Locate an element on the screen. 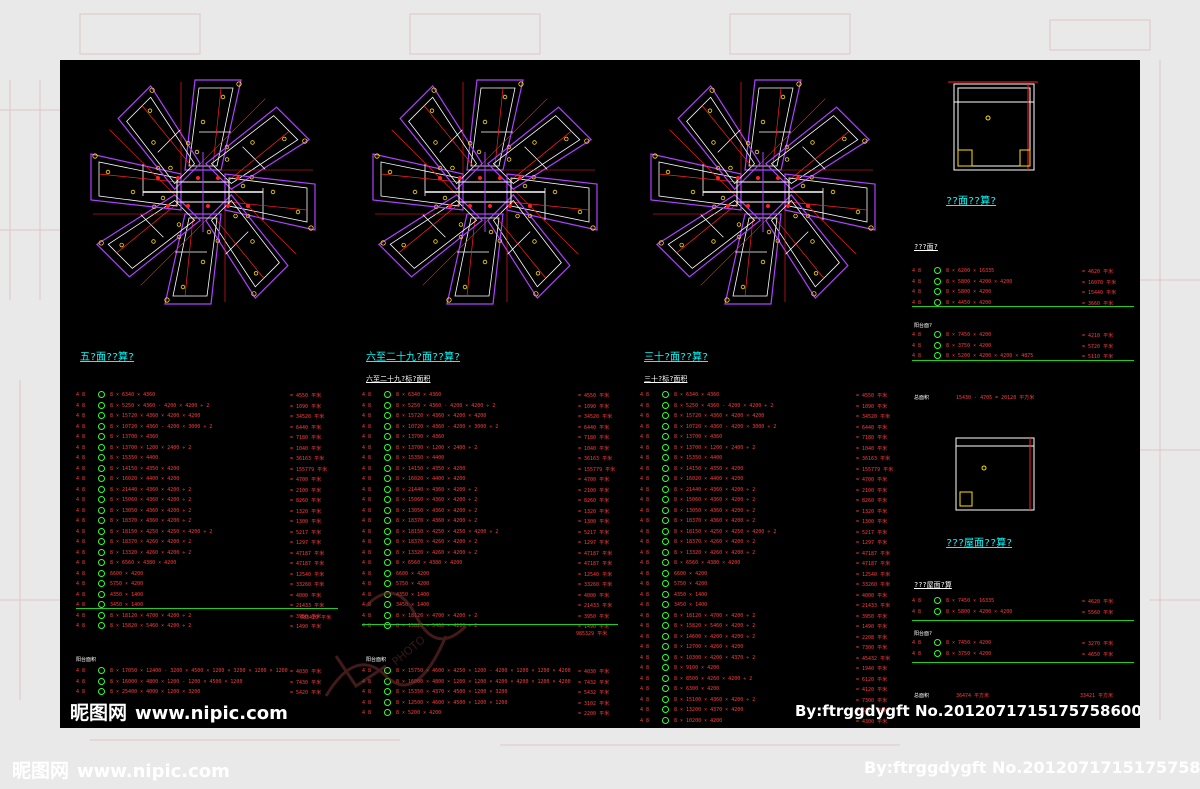 The width and height of the screenshot is (1200, 789). row-expression: 4350 × 1400 is located at coordinates (691, 594).